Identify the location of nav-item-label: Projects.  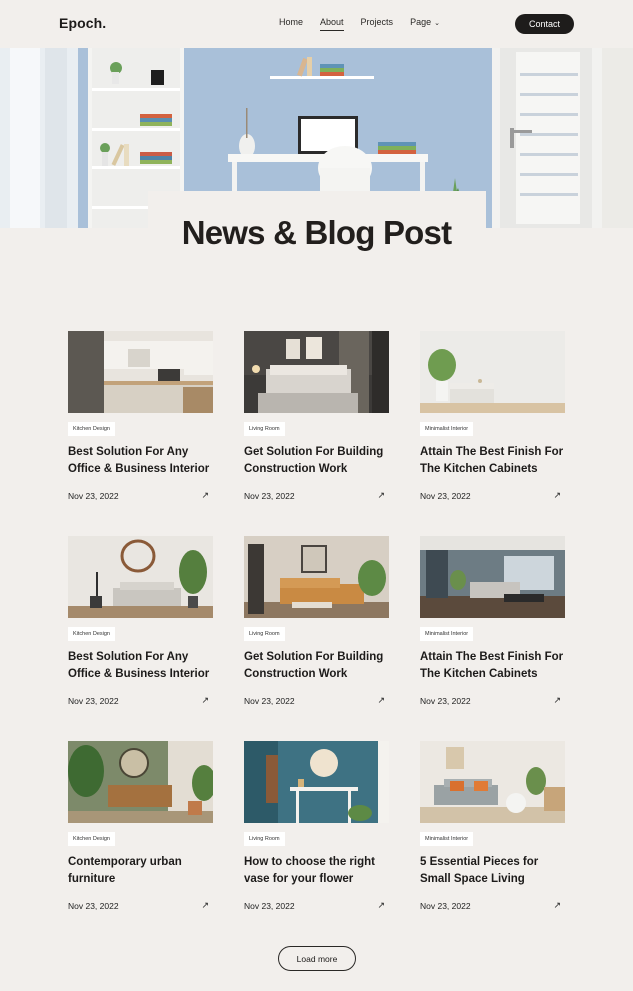
(377, 22).